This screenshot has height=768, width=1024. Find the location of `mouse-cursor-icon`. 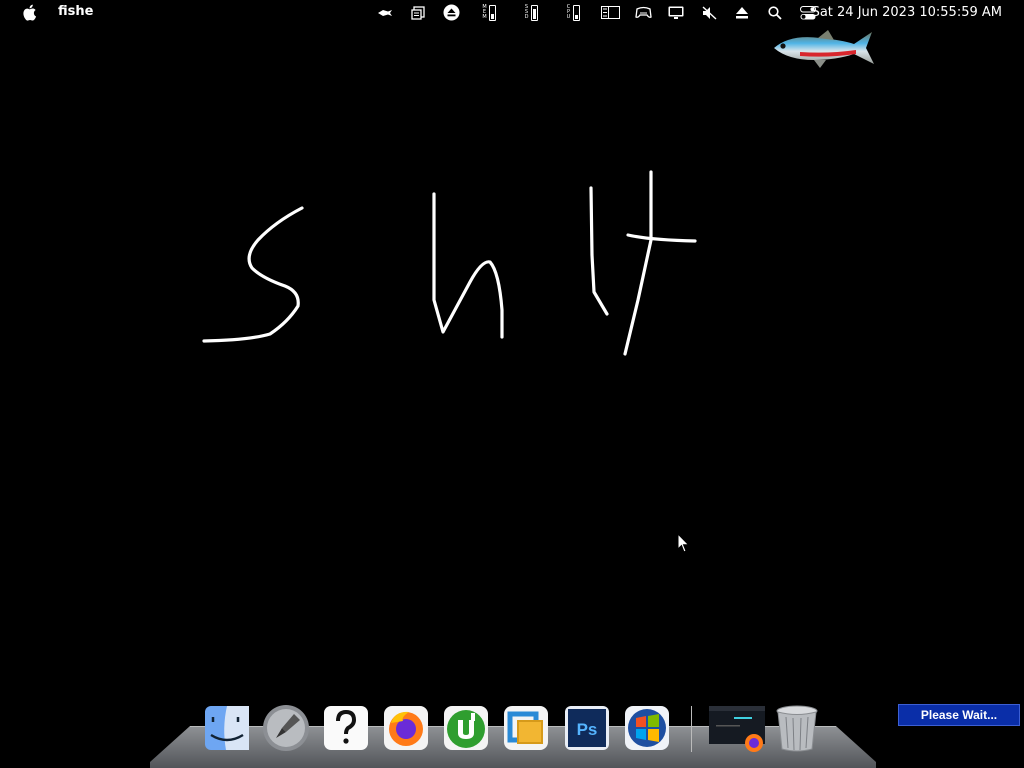

mouse-cursor-icon is located at coordinates (683, 543).